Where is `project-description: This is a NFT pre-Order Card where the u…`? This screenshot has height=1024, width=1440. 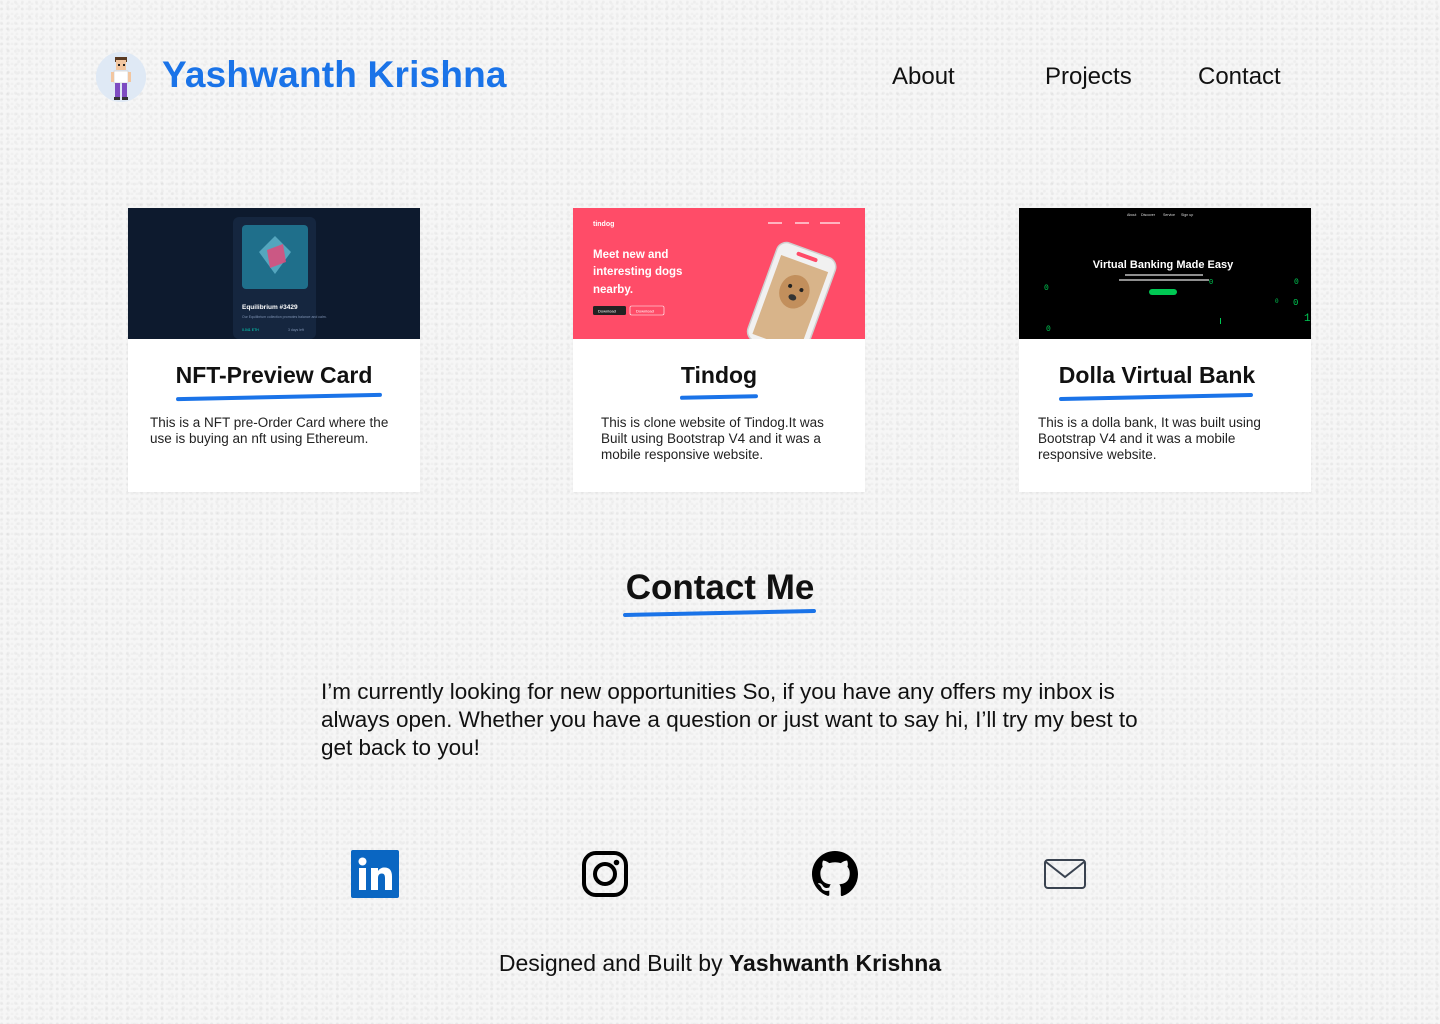
project-description: This is a NFT pre-Order Card where the u… is located at coordinates (269, 430).